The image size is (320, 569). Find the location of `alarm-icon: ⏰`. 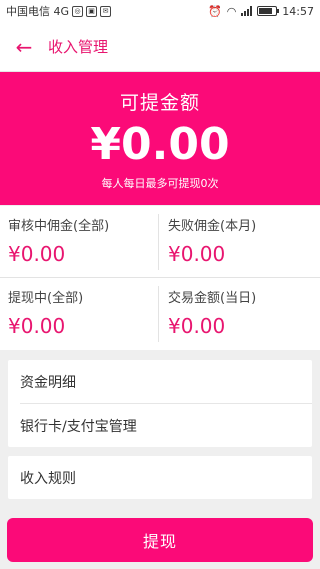

alarm-icon: ⏰ is located at coordinates (214, 11).